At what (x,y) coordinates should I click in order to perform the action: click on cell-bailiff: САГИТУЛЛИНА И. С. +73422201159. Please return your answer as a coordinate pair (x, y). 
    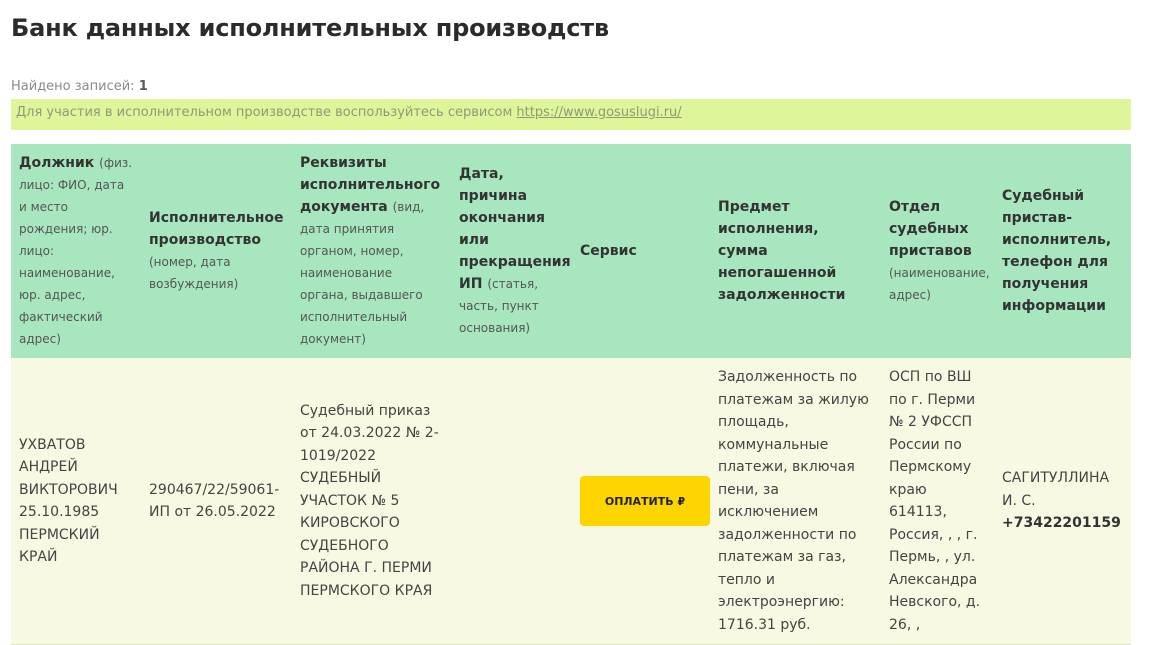
    Looking at the image, I should click on (1062, 501).